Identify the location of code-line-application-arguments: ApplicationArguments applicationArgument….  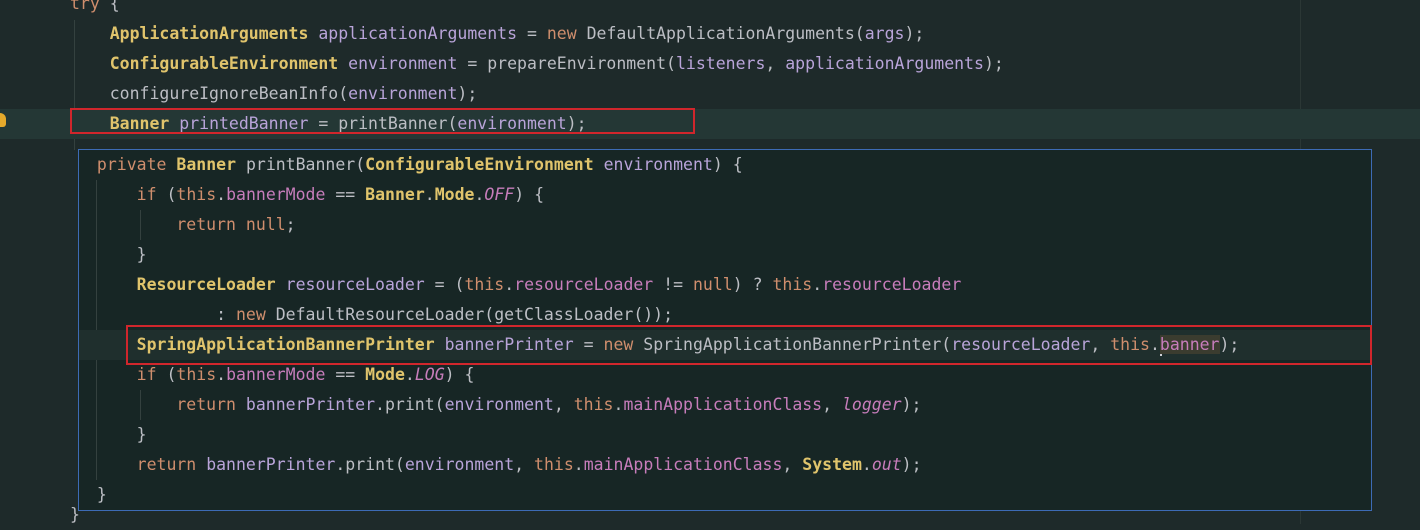
(710, 34).